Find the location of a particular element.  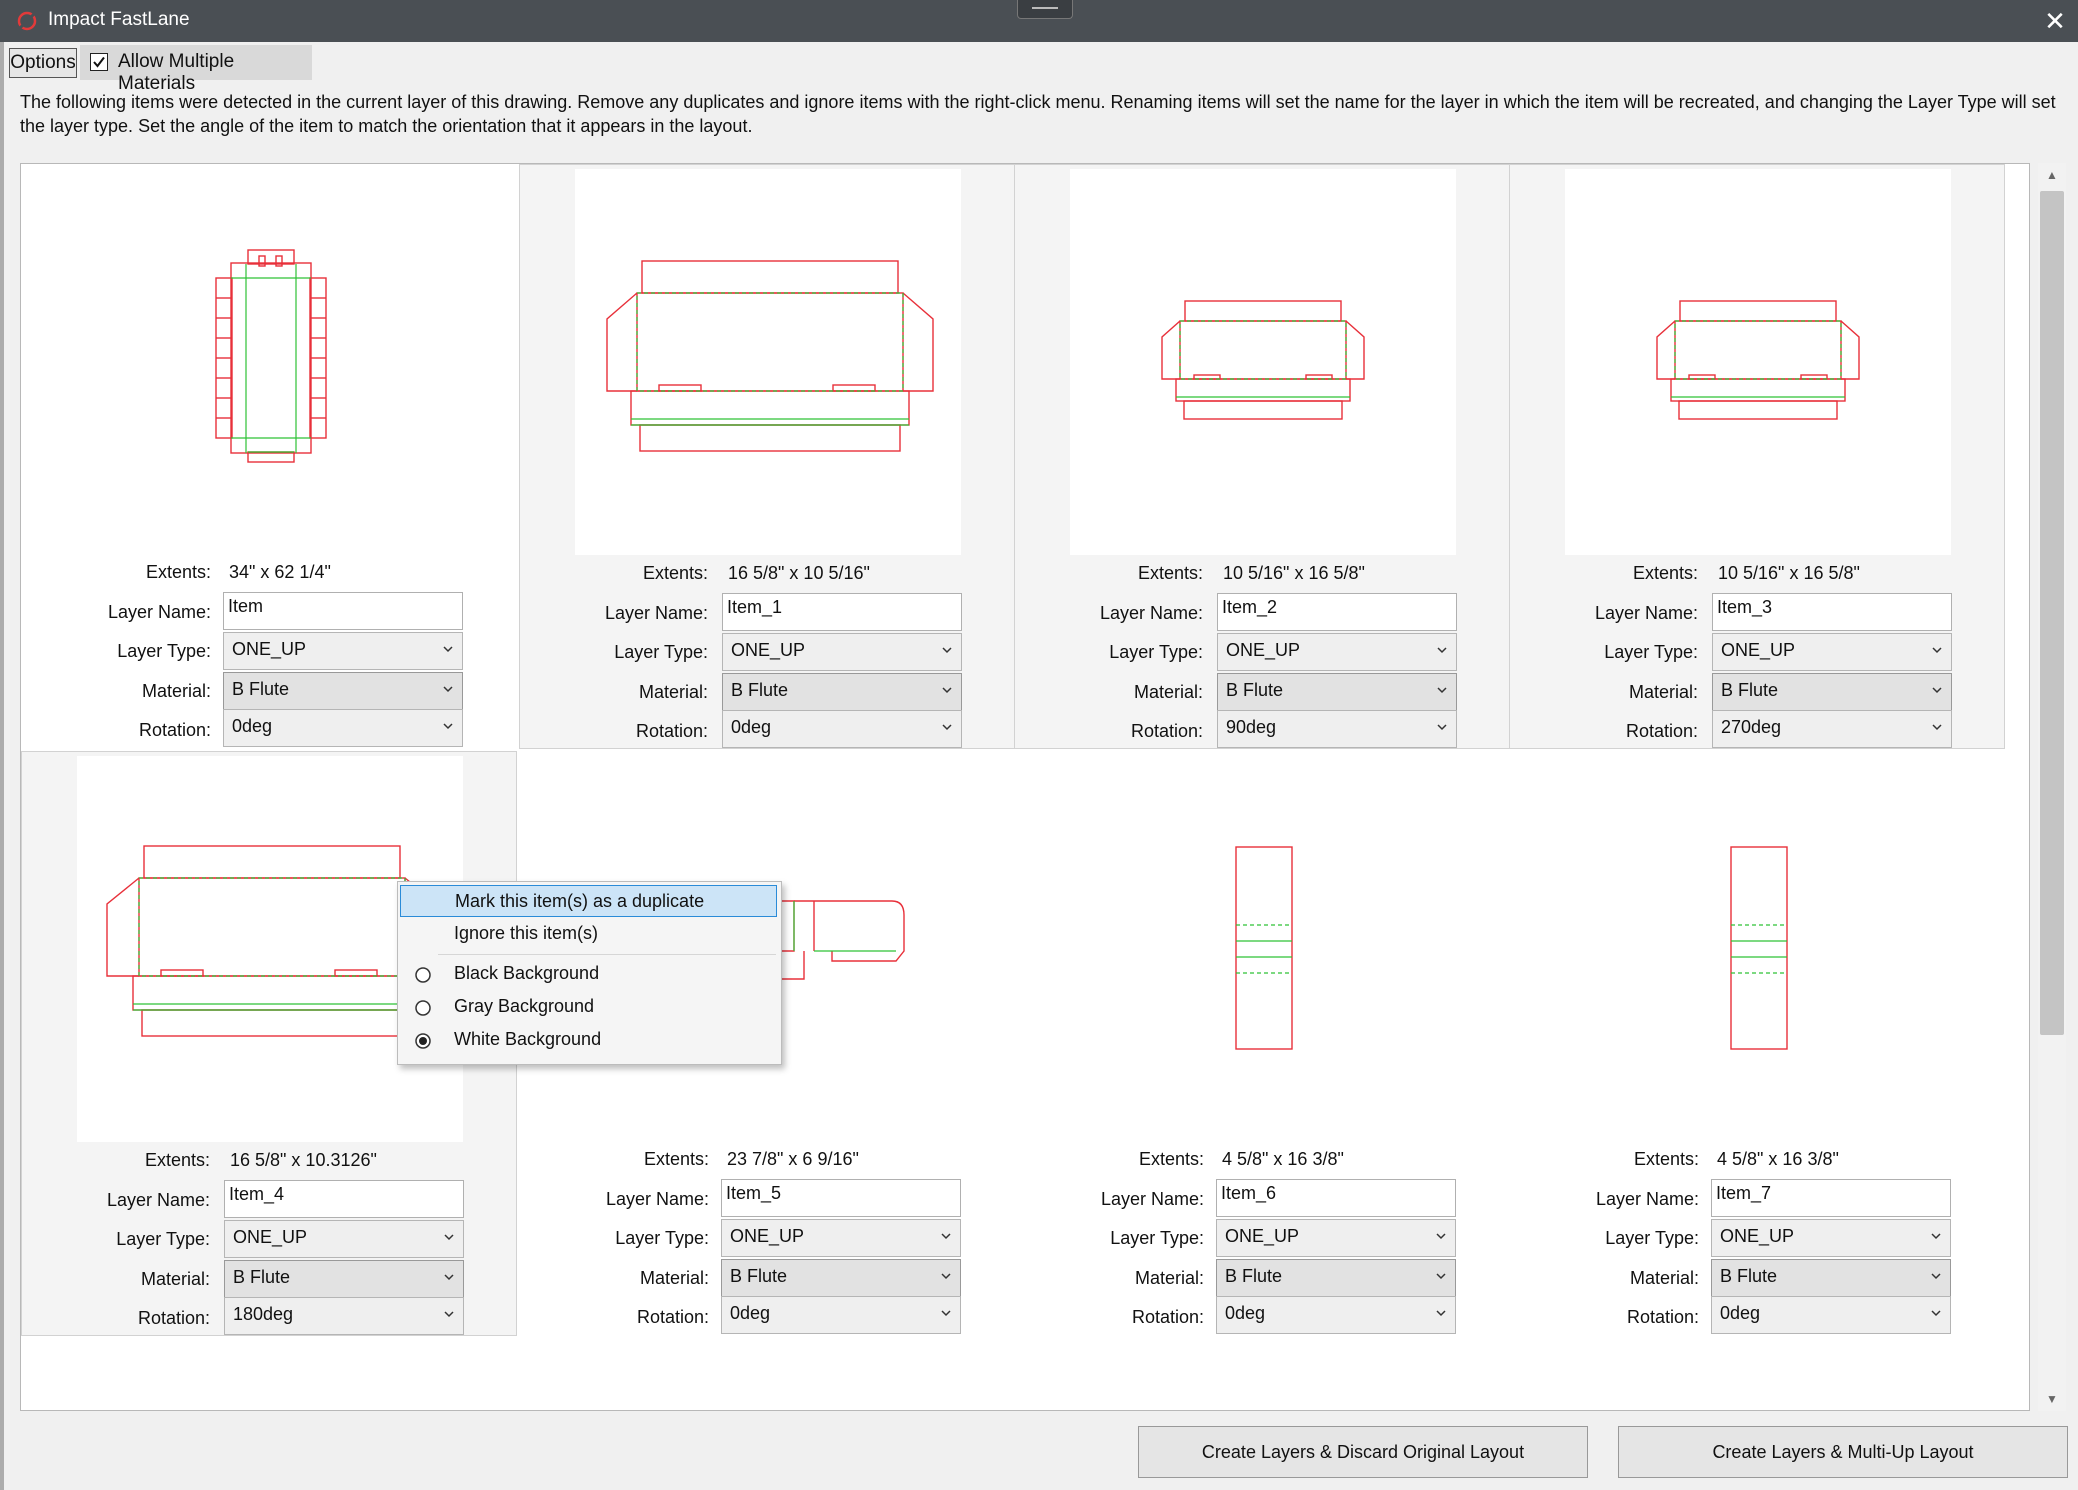

extents-value: 4 5/8" x 16 3/8" is located at coordinates (1778, 1159).